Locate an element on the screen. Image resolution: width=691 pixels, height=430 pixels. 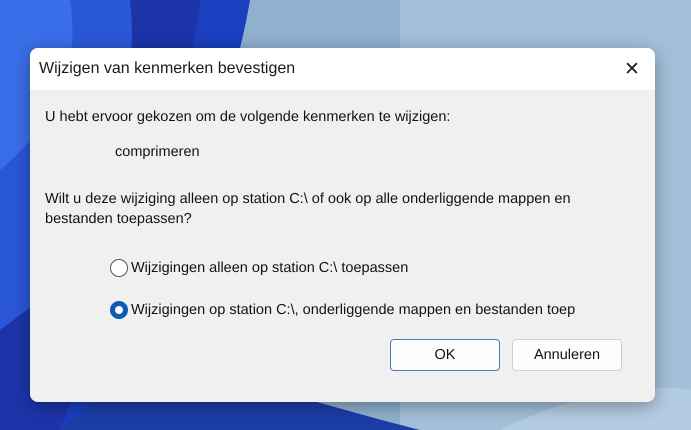
attribute-text: comprimeren is located at coordinates (158, 152).